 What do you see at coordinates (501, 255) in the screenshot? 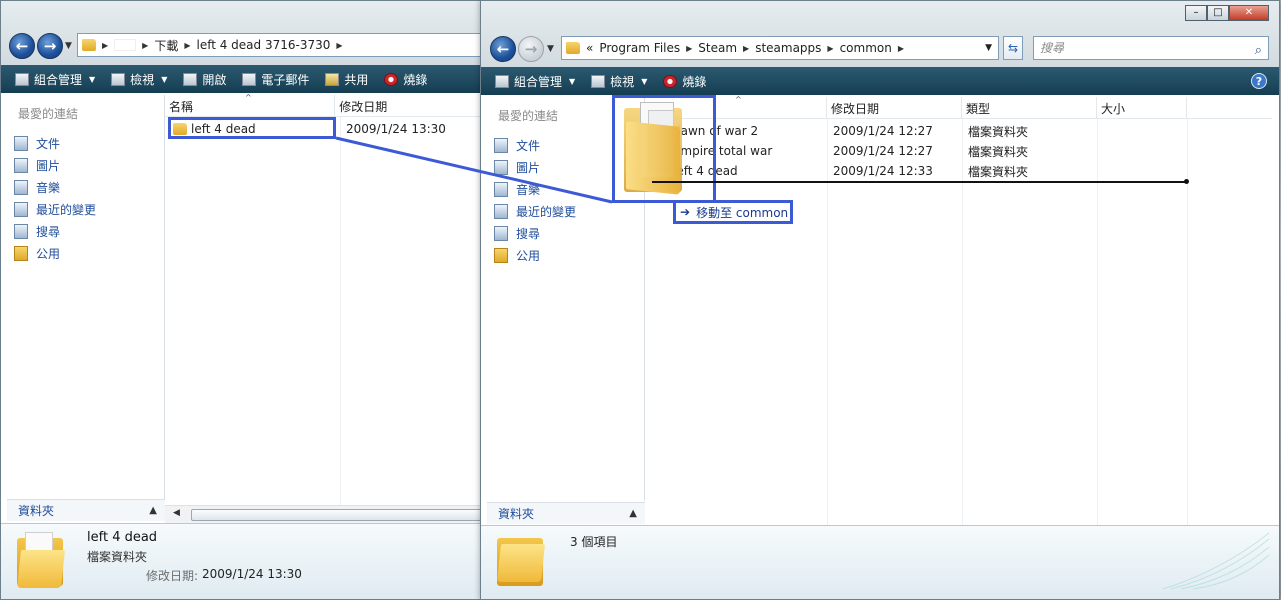
I see `public-folder-icon` at bounding box center [501, 255].